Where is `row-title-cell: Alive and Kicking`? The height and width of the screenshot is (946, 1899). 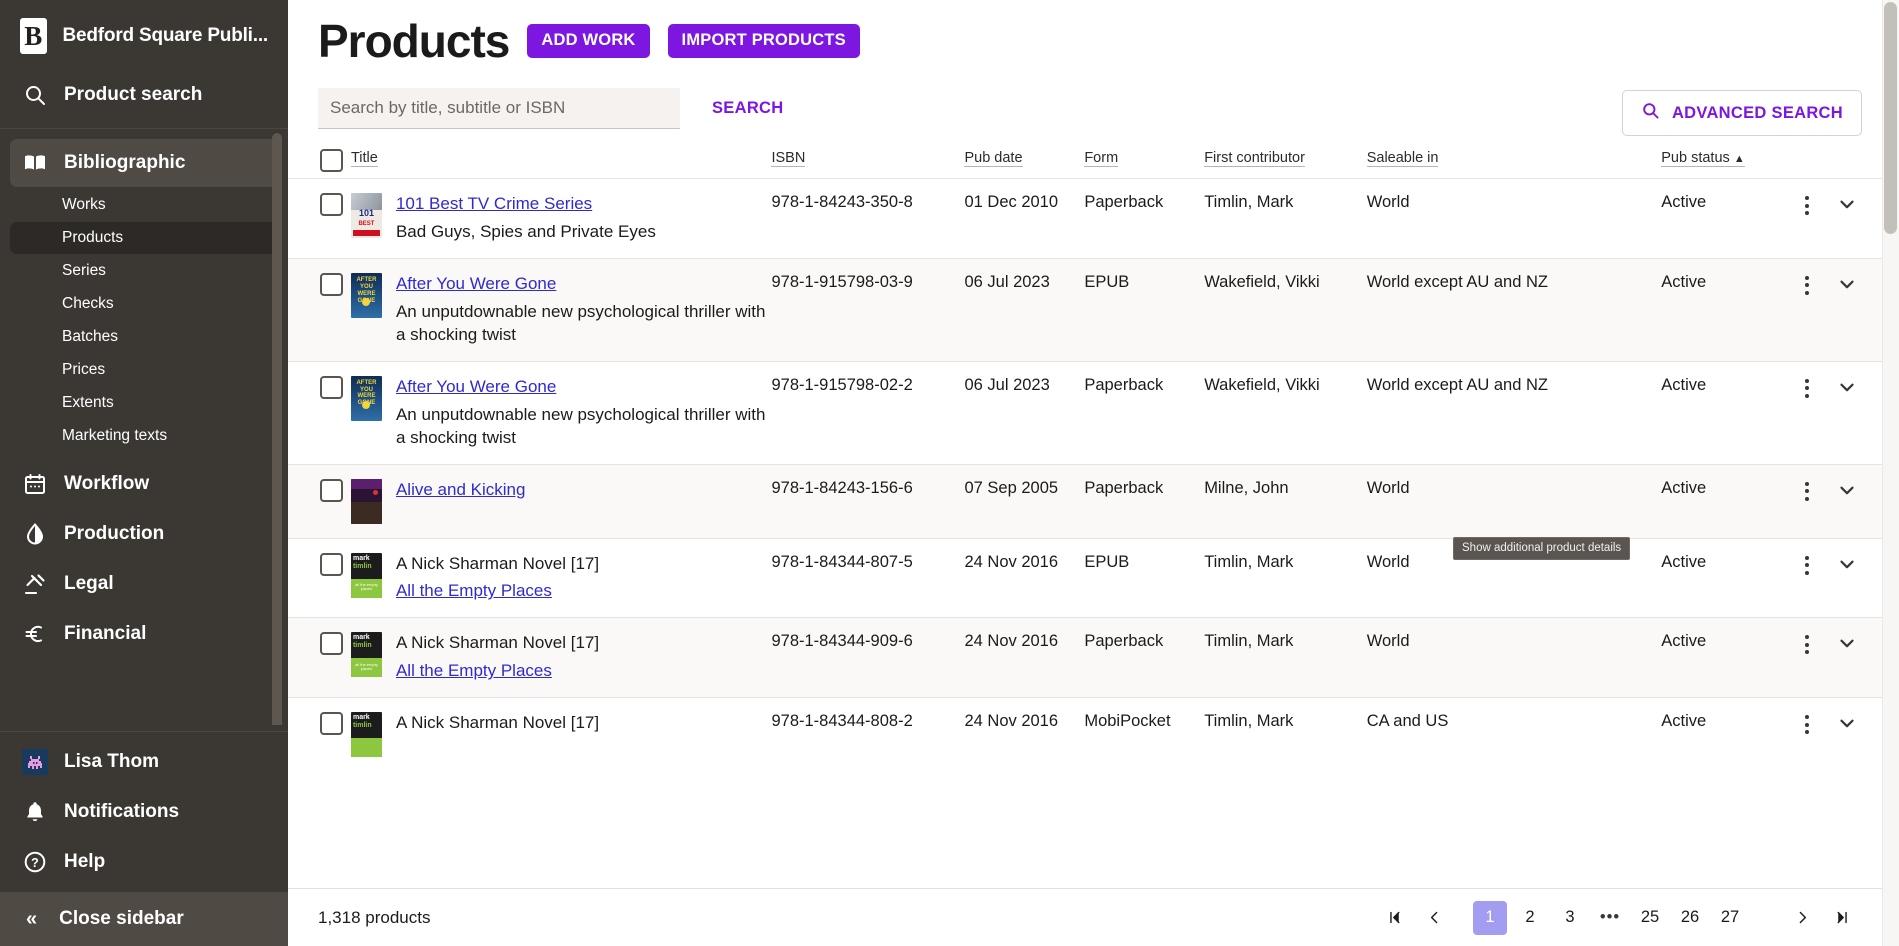
row-title-cell: Alive and Kicking is located at coordinates (561, 500).